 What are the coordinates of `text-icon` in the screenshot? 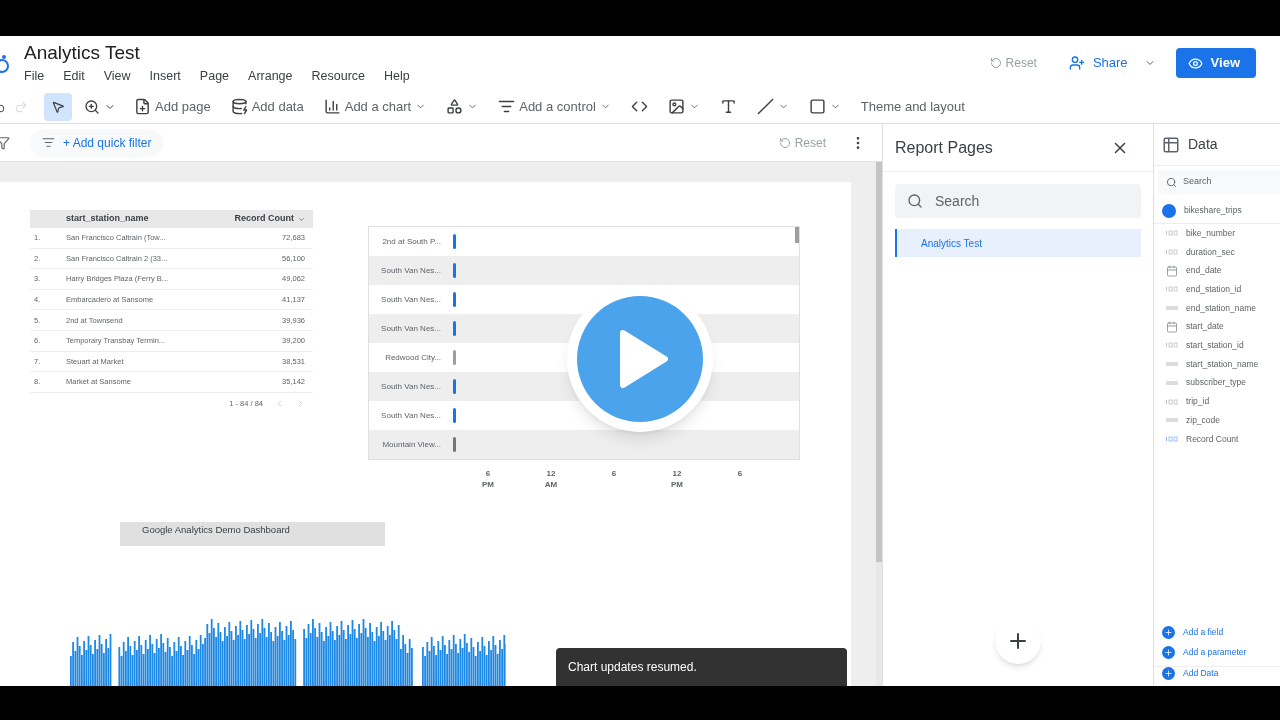 It's located at (728, 106).